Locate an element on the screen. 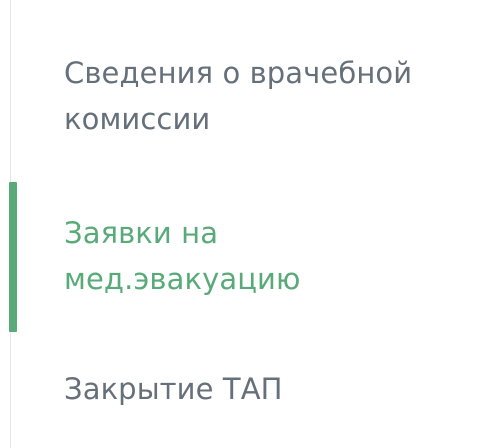 The height and width of the screenshot is (448, 481). active-item-indicator is located at coordinates (13, 257).